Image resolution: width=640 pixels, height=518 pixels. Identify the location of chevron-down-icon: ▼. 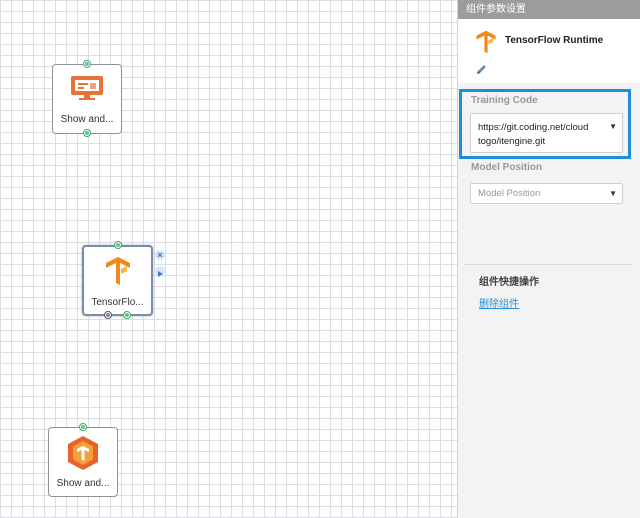
(613, 193).